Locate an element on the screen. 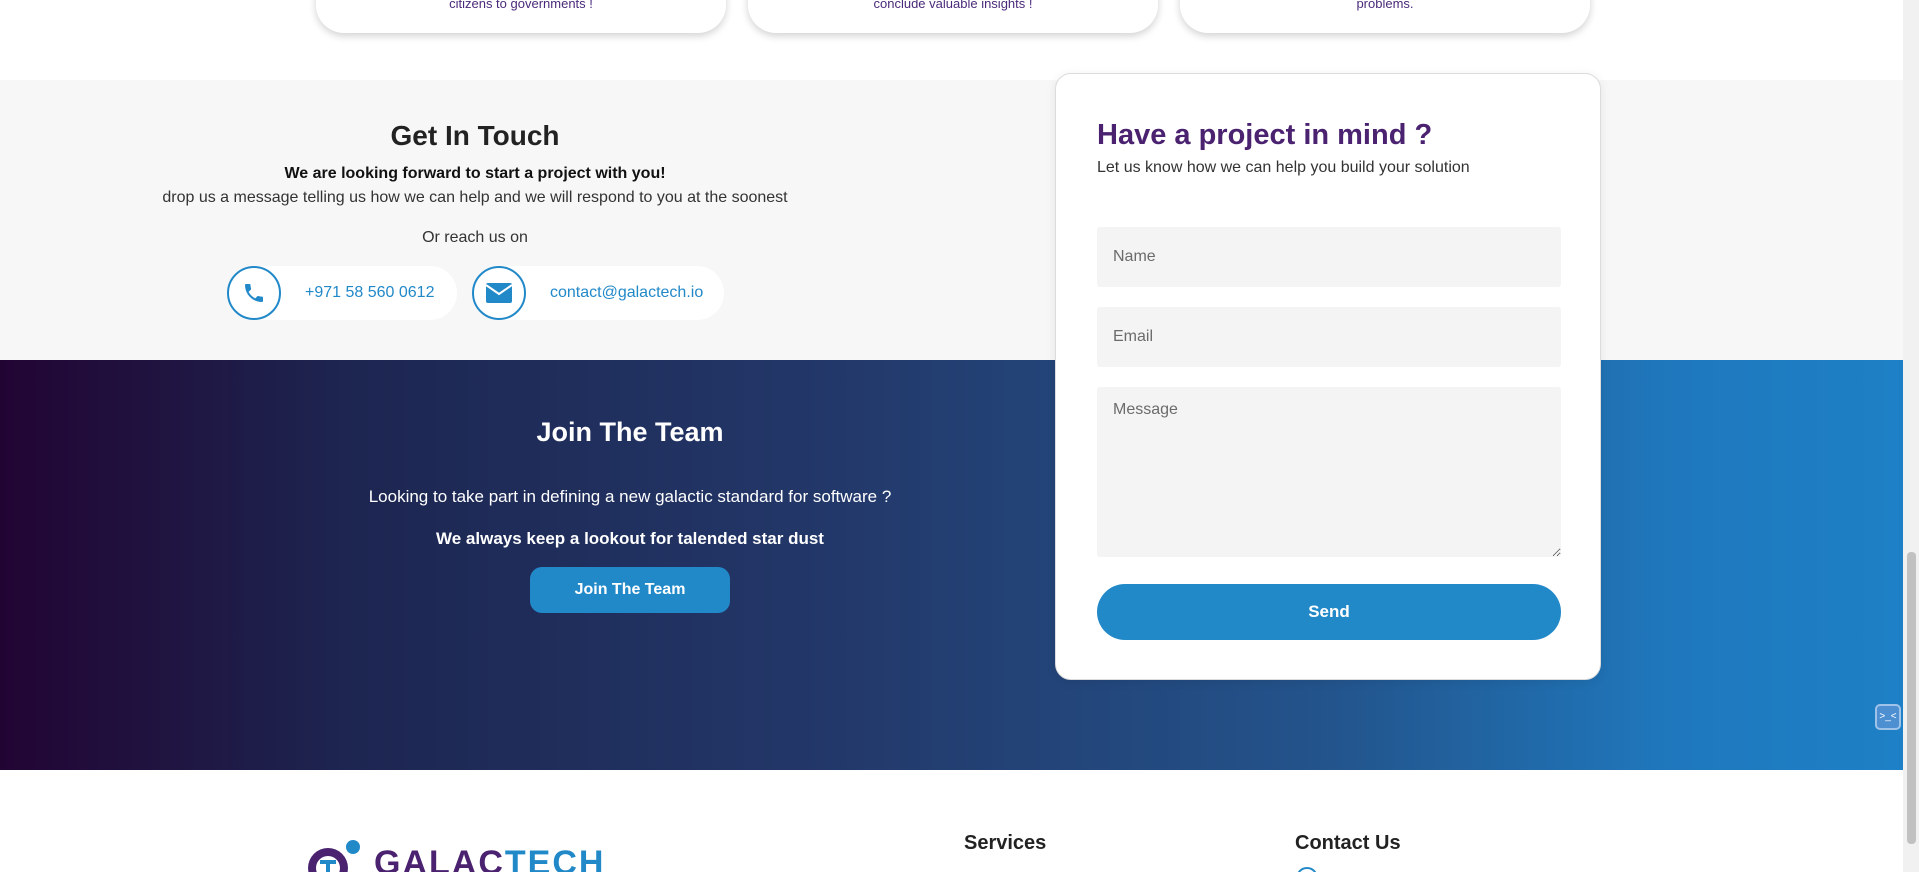 The width and height of the screenshot is (1919, 872). footer-contact-heading: Contact Us is located at coordinates (1348, 843).